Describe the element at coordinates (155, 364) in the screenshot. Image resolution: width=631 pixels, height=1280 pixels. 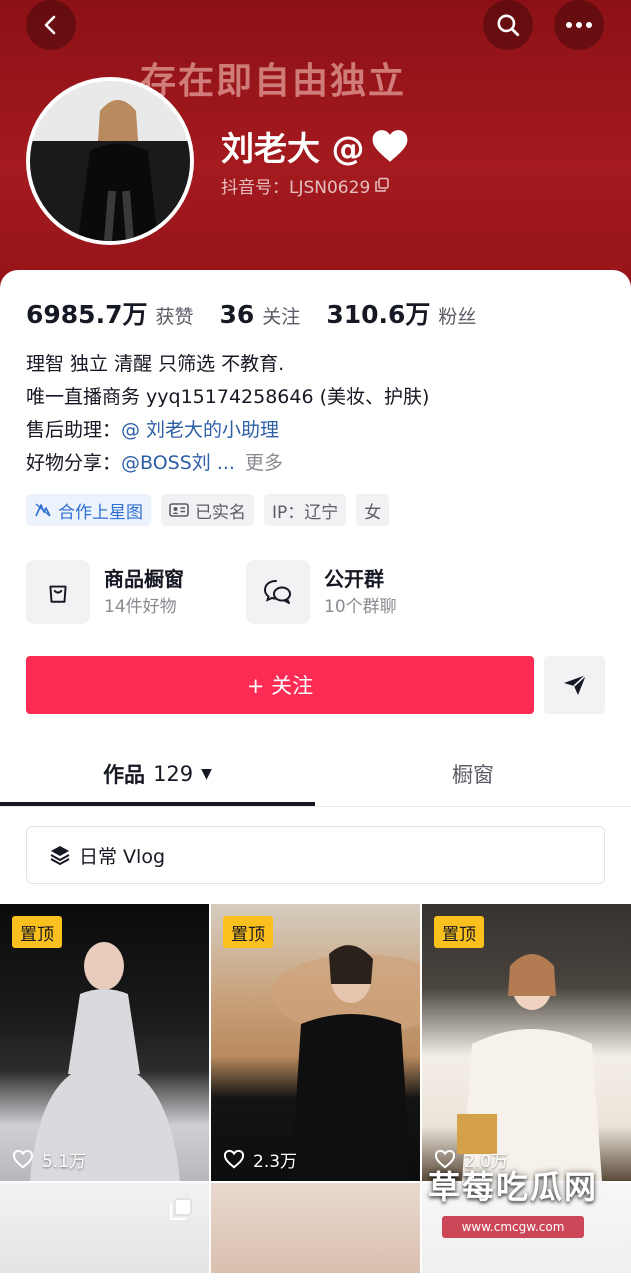
I see `bio-line: 理智 独立 清醒 只筛选 不教育.` at that location.